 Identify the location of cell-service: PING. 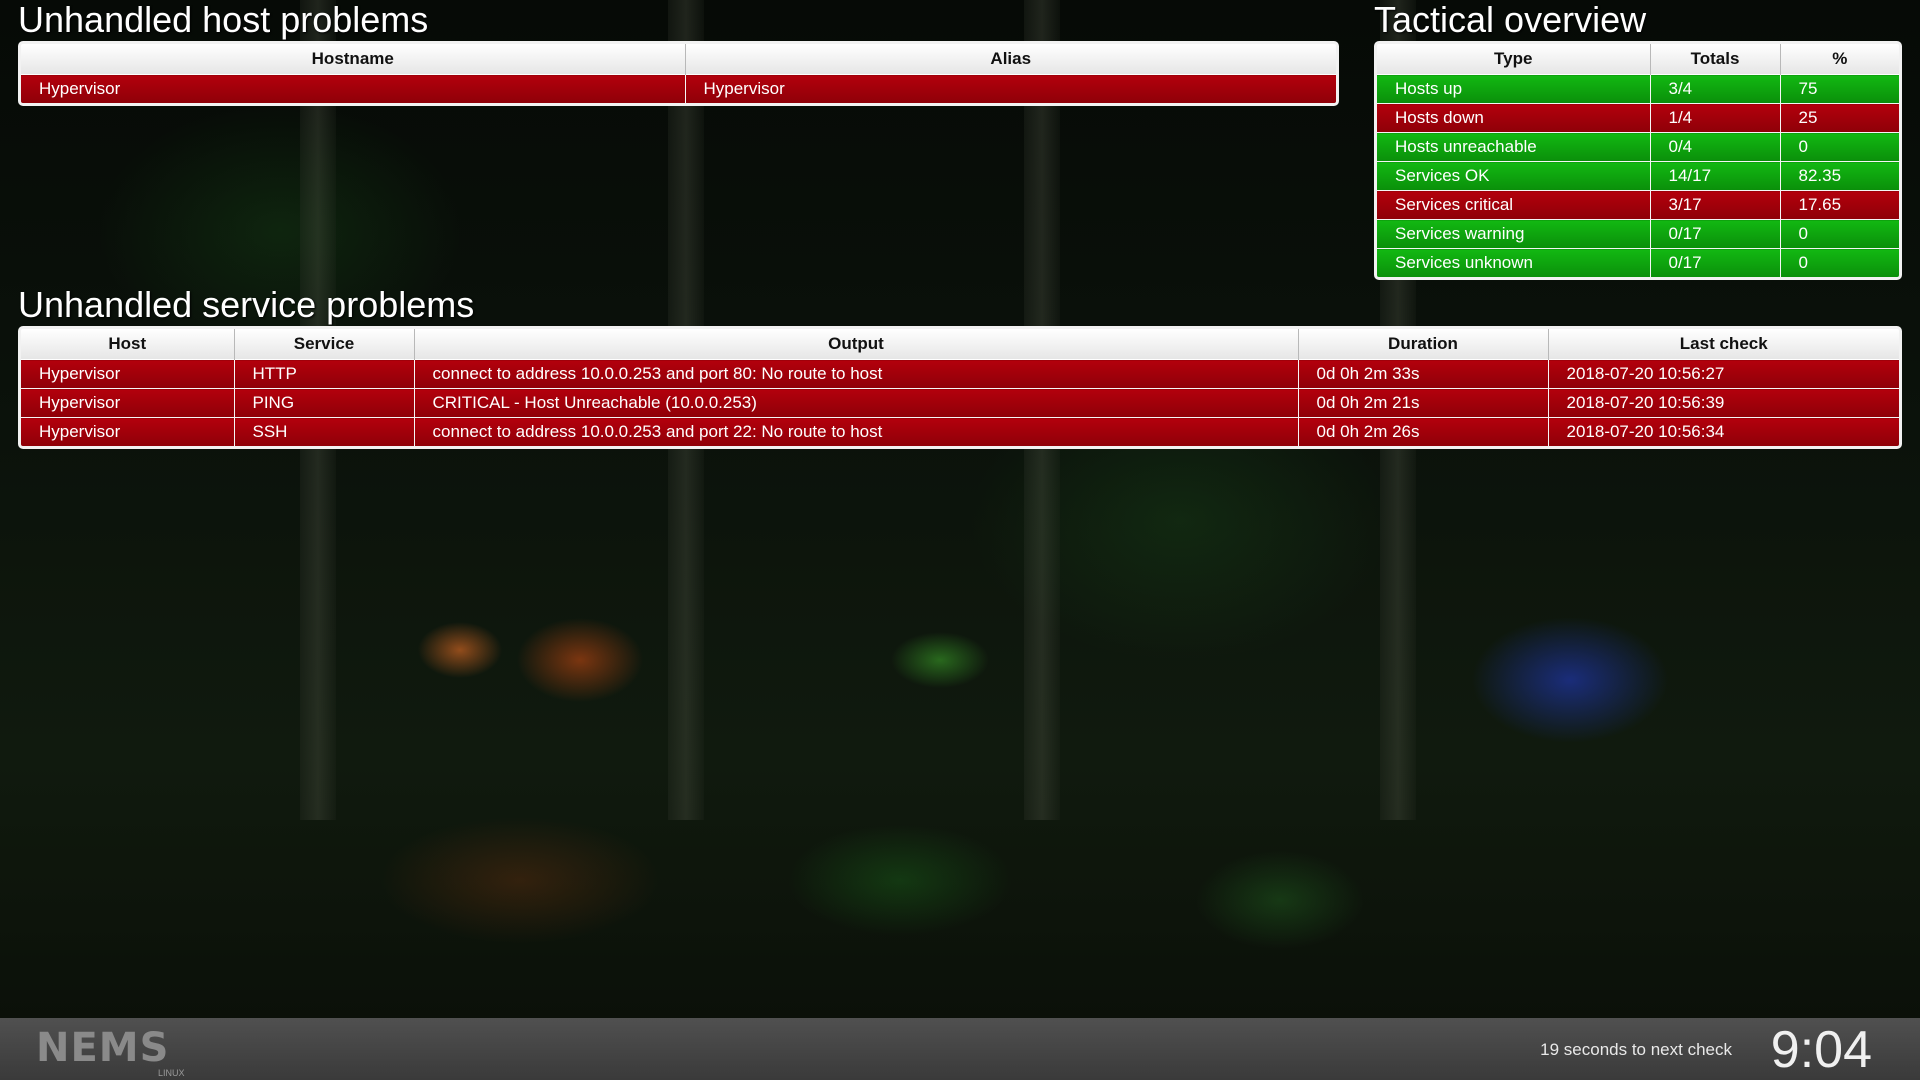
(324, 403).